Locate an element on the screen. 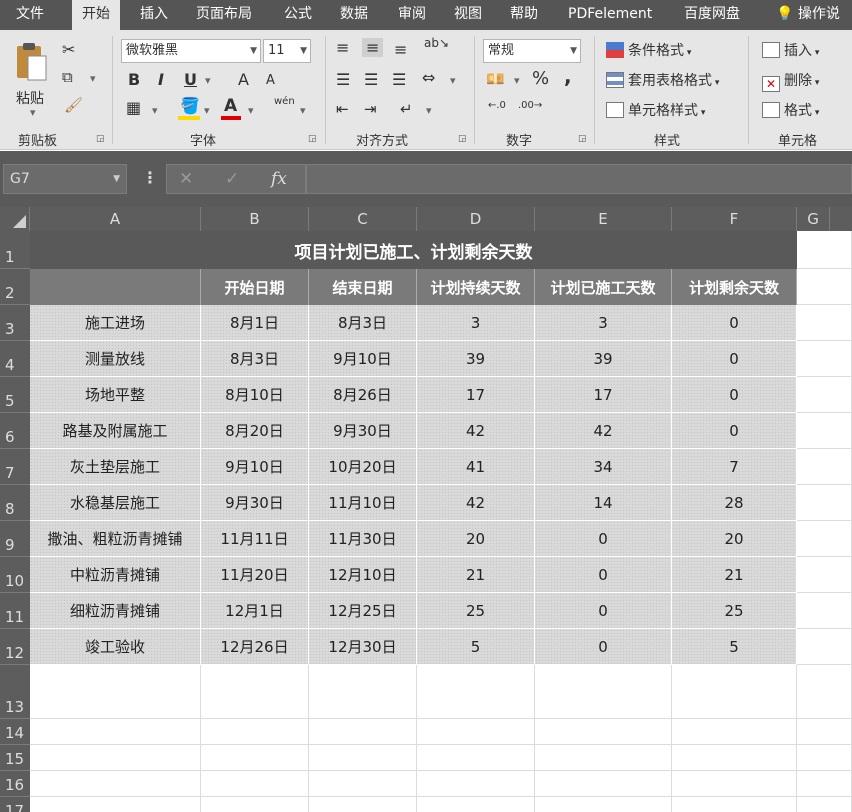 Image resolution: width=852 pixels, height=812 pixels. phonetic-dropdown-icon: ▾ is located at coordinates (303, 110).